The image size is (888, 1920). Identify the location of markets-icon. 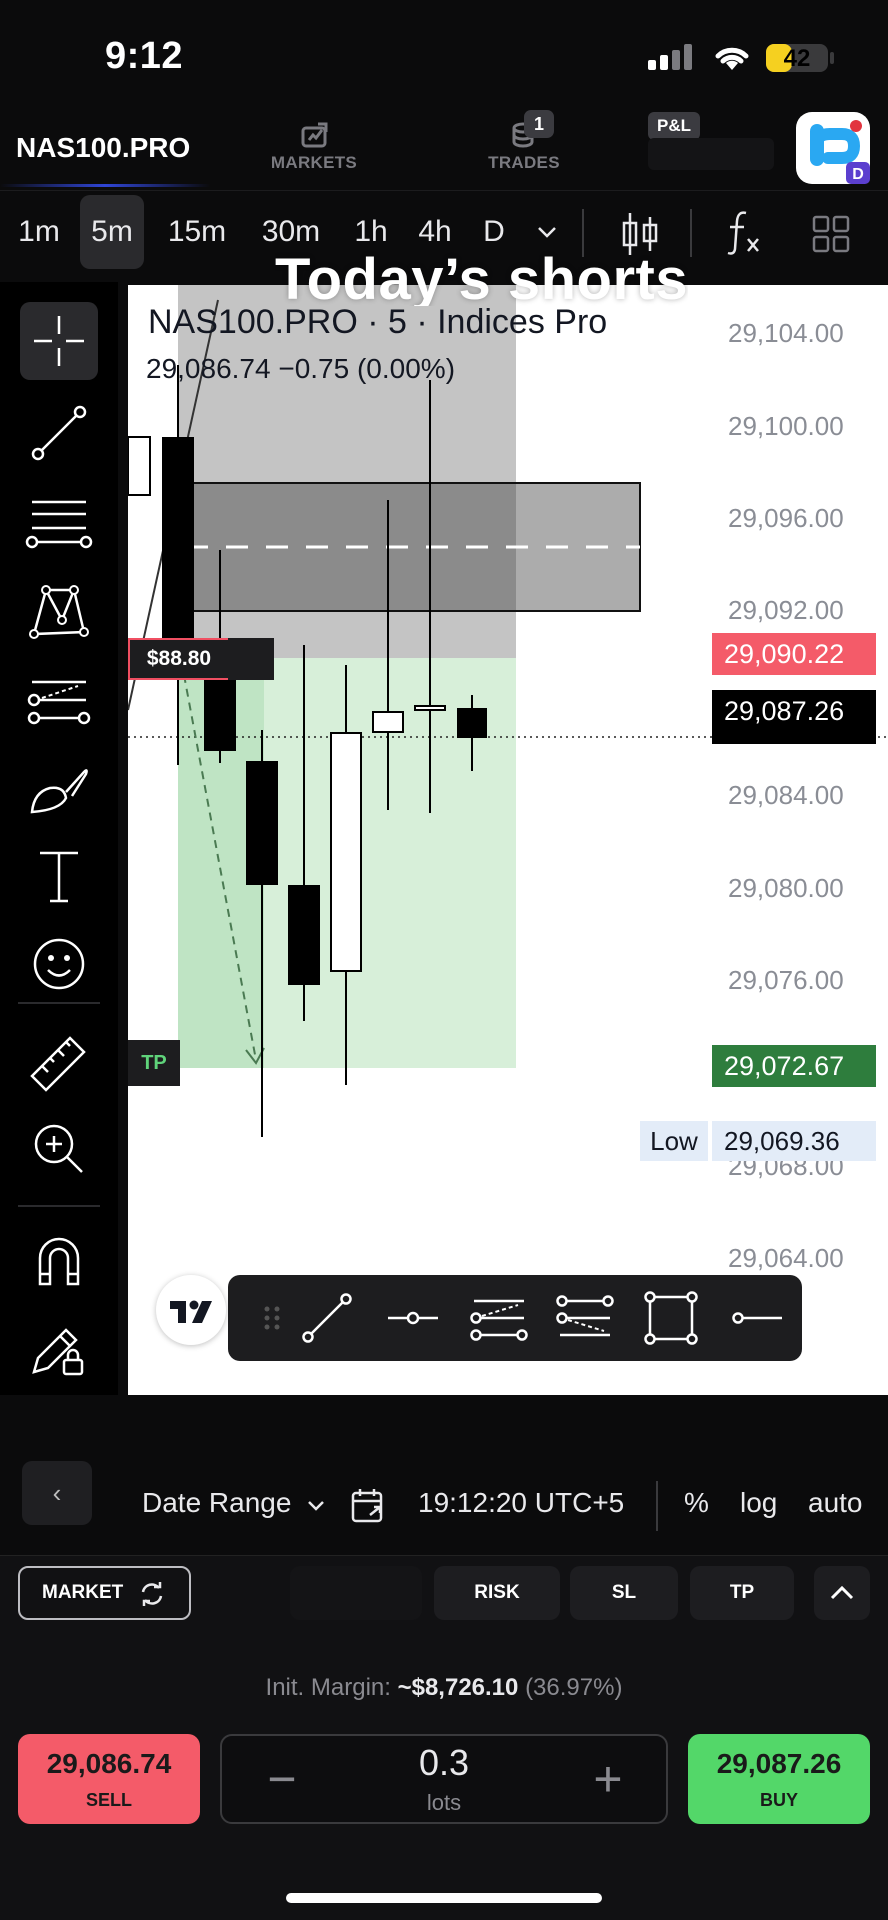
(314, 135).